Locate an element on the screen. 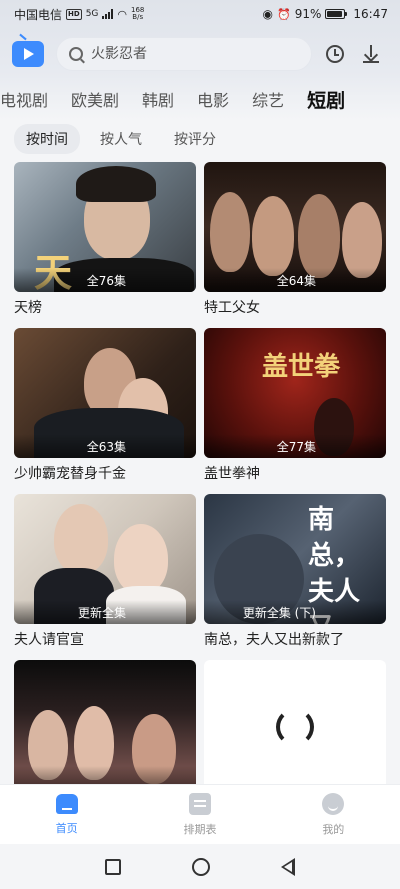 The height and width of the screenshot is (889, 400). battery-percent: 91% is located at coordinates (308, 14).